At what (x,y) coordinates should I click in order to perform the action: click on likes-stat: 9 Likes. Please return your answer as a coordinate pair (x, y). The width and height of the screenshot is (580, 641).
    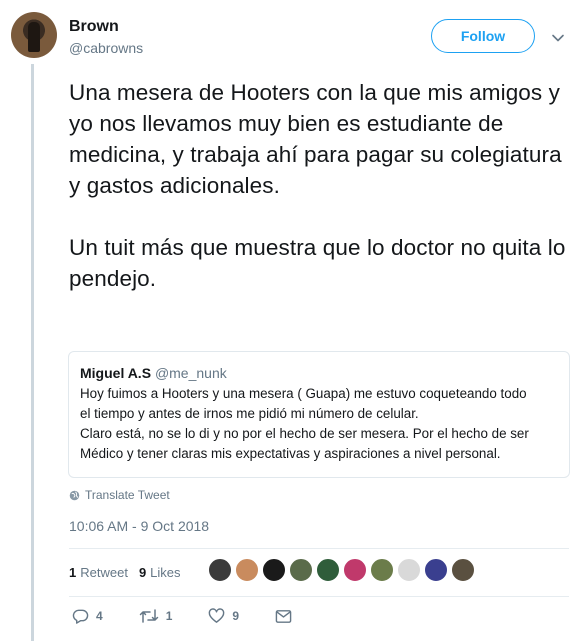
    Looking at the image, I should click on (160, 572).